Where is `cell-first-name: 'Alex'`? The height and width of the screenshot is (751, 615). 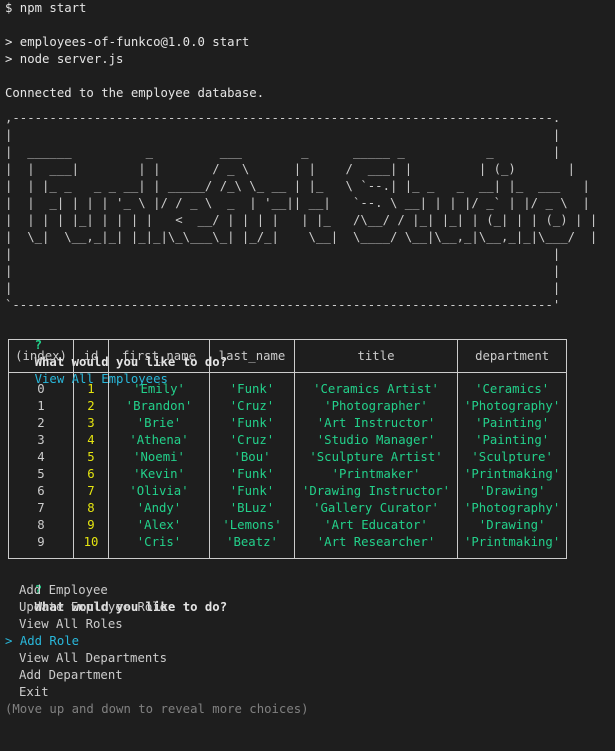
cell-first-name: 'Alex' is located at coordinates (159, 525).